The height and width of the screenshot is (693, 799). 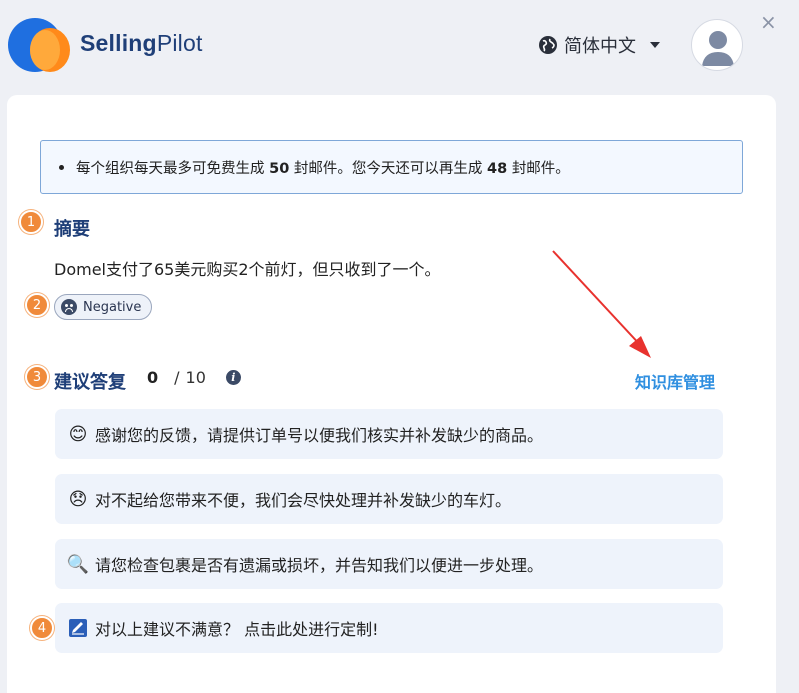 What do you see at coordinates (303, 500) in the screenshot?
I see `reply-text: 对不起给您带来不便，我们会尽快处理并补发缺少的车灯。` at bounding box center [303, 500].